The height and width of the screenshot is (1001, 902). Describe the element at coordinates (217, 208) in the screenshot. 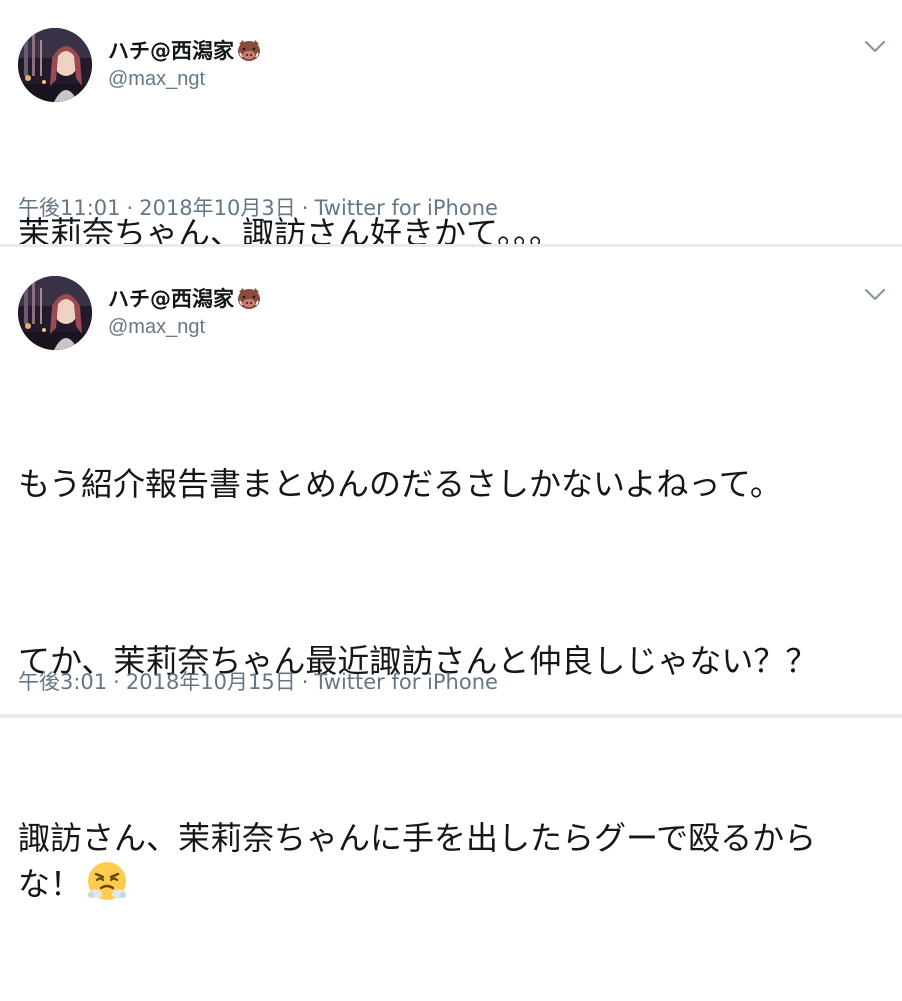

I see `tweet-date: 2018年10月3日` at that location.